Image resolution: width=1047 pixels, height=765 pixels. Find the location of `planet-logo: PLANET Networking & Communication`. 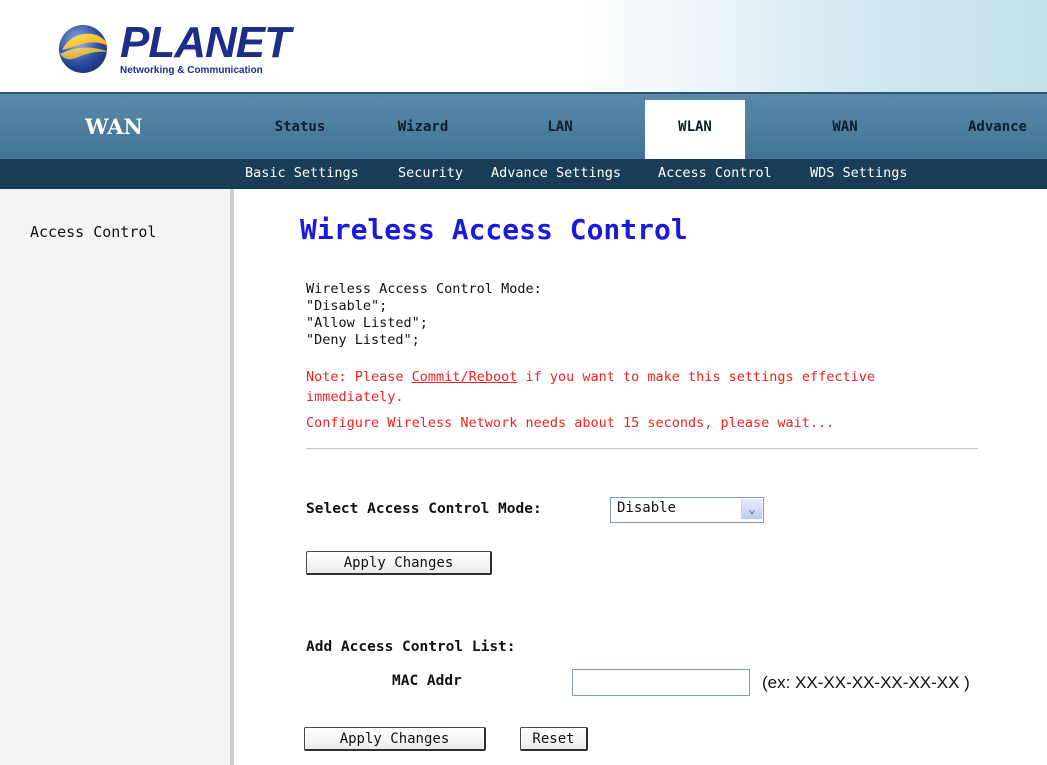

planet-logo: PLANET Networking & Communication is located at coordinates (172, 51).